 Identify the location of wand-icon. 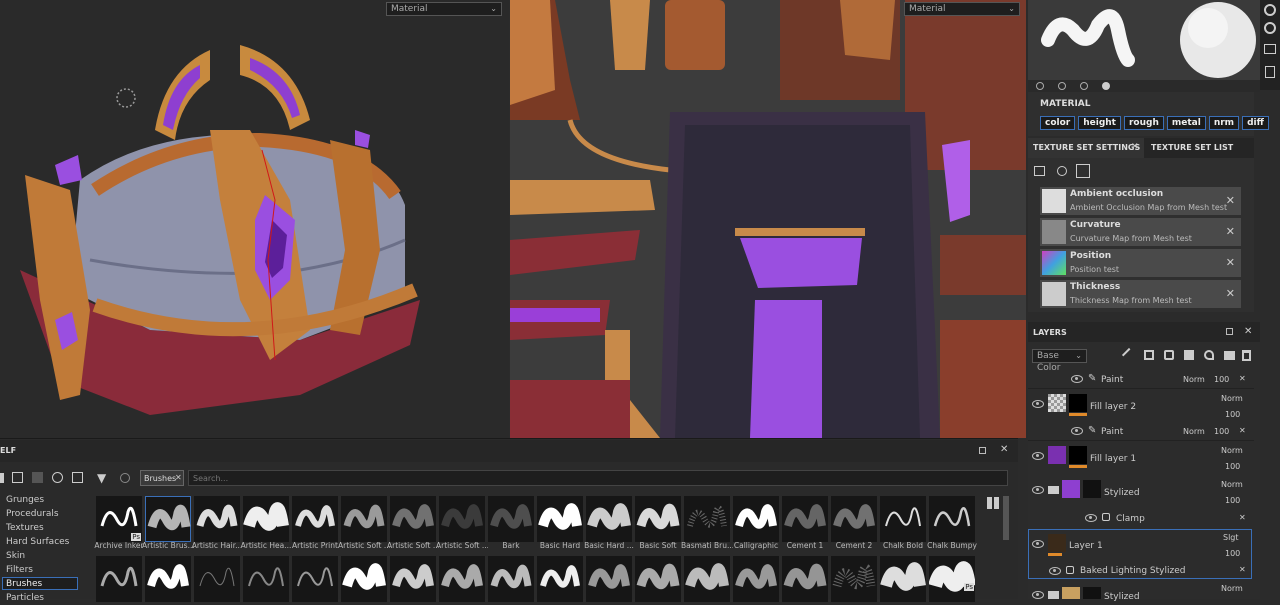
(1129, 355).